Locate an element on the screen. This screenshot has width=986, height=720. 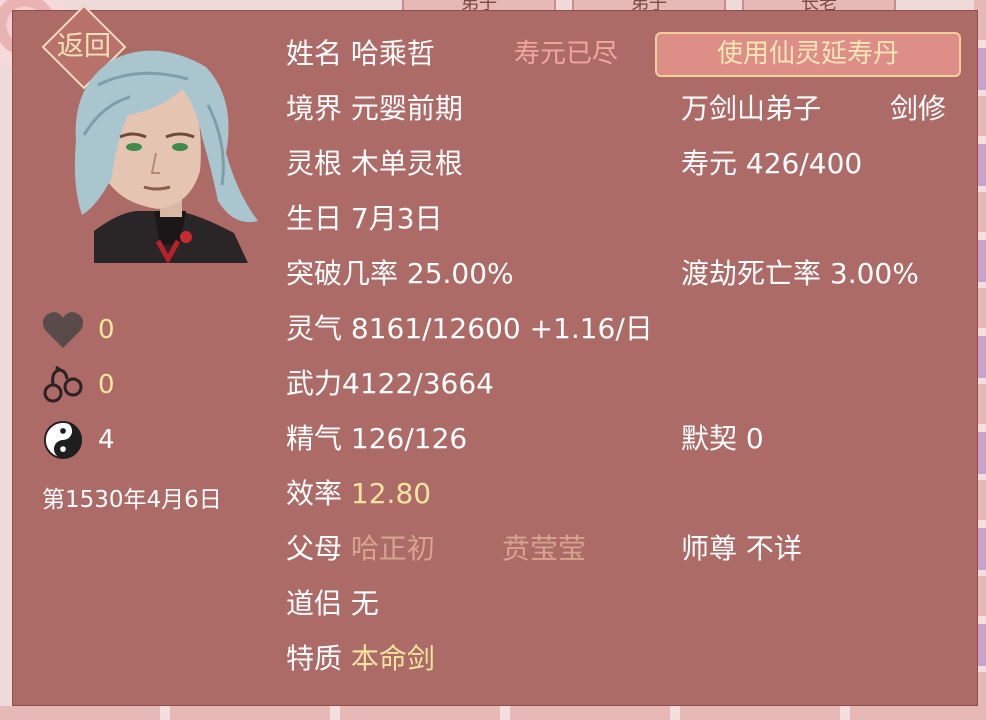
breakthrough-rate: 突破几率 25.00% is located at coordinates (400, 273).